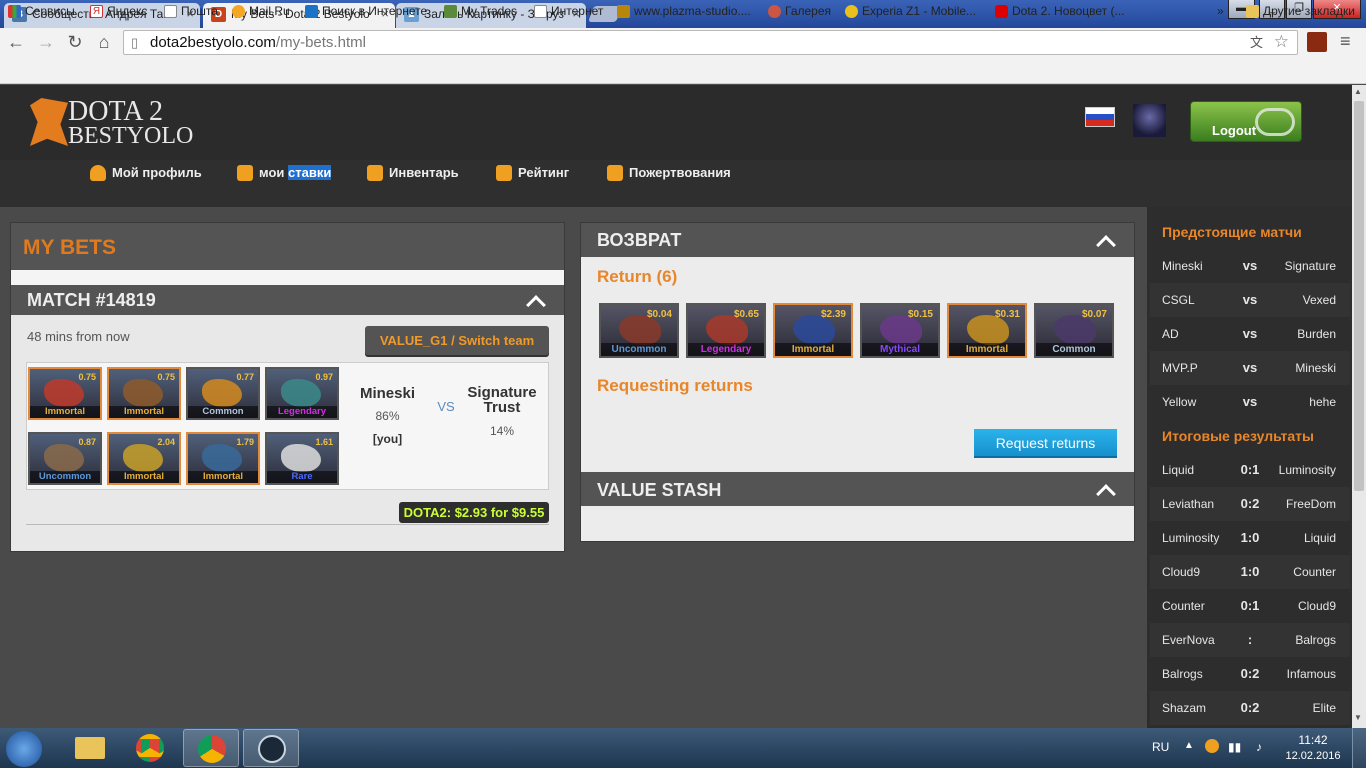 The width and height of the screenshot is (1366, 768). What do you see at coordinates (284, 173) in the screenshot?
I see `nav-my-bets: мои ставки` at bounding box center [284, 173].